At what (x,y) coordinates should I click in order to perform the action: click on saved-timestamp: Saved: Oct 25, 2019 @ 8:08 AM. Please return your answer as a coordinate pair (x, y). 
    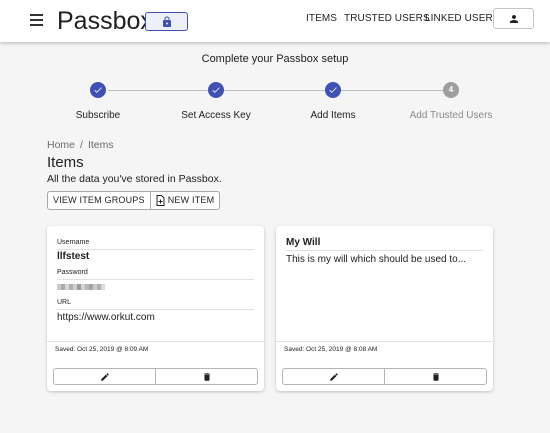
    Looking at the image, I should click on (331, 349).